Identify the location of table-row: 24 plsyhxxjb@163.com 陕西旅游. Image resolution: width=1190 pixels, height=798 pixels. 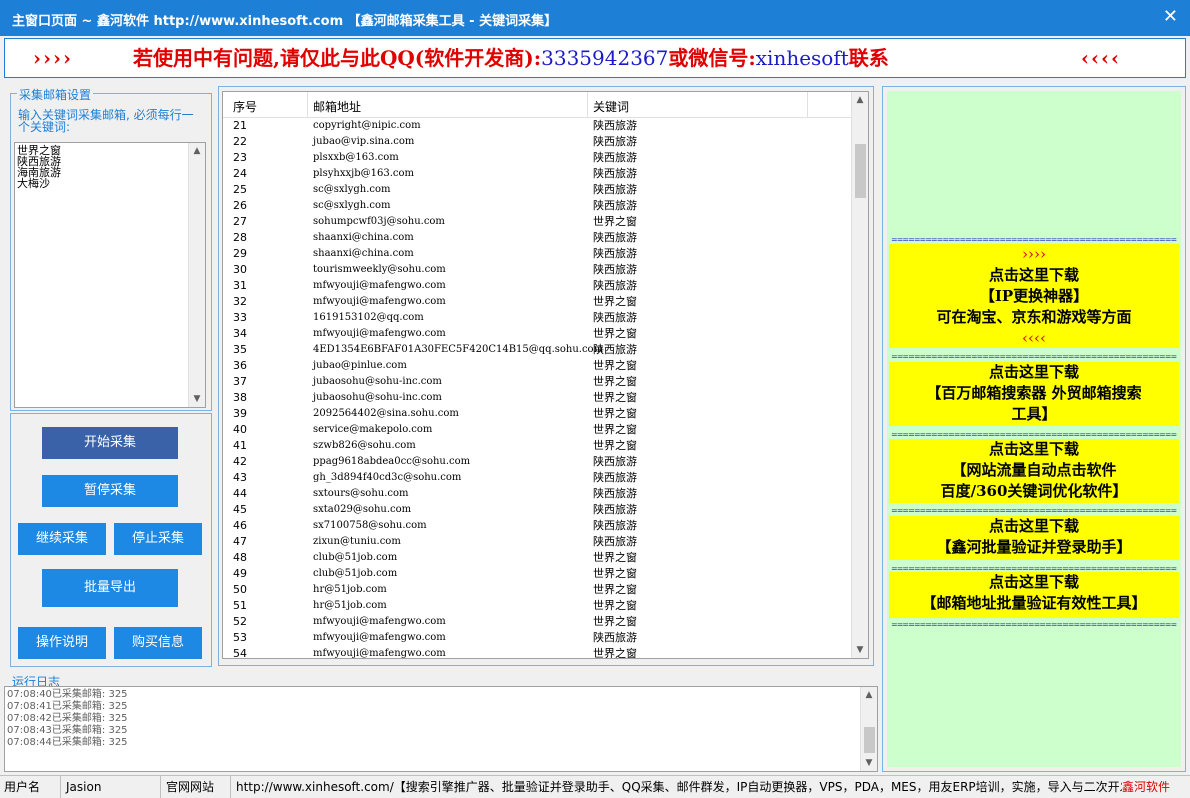
(538, 174).